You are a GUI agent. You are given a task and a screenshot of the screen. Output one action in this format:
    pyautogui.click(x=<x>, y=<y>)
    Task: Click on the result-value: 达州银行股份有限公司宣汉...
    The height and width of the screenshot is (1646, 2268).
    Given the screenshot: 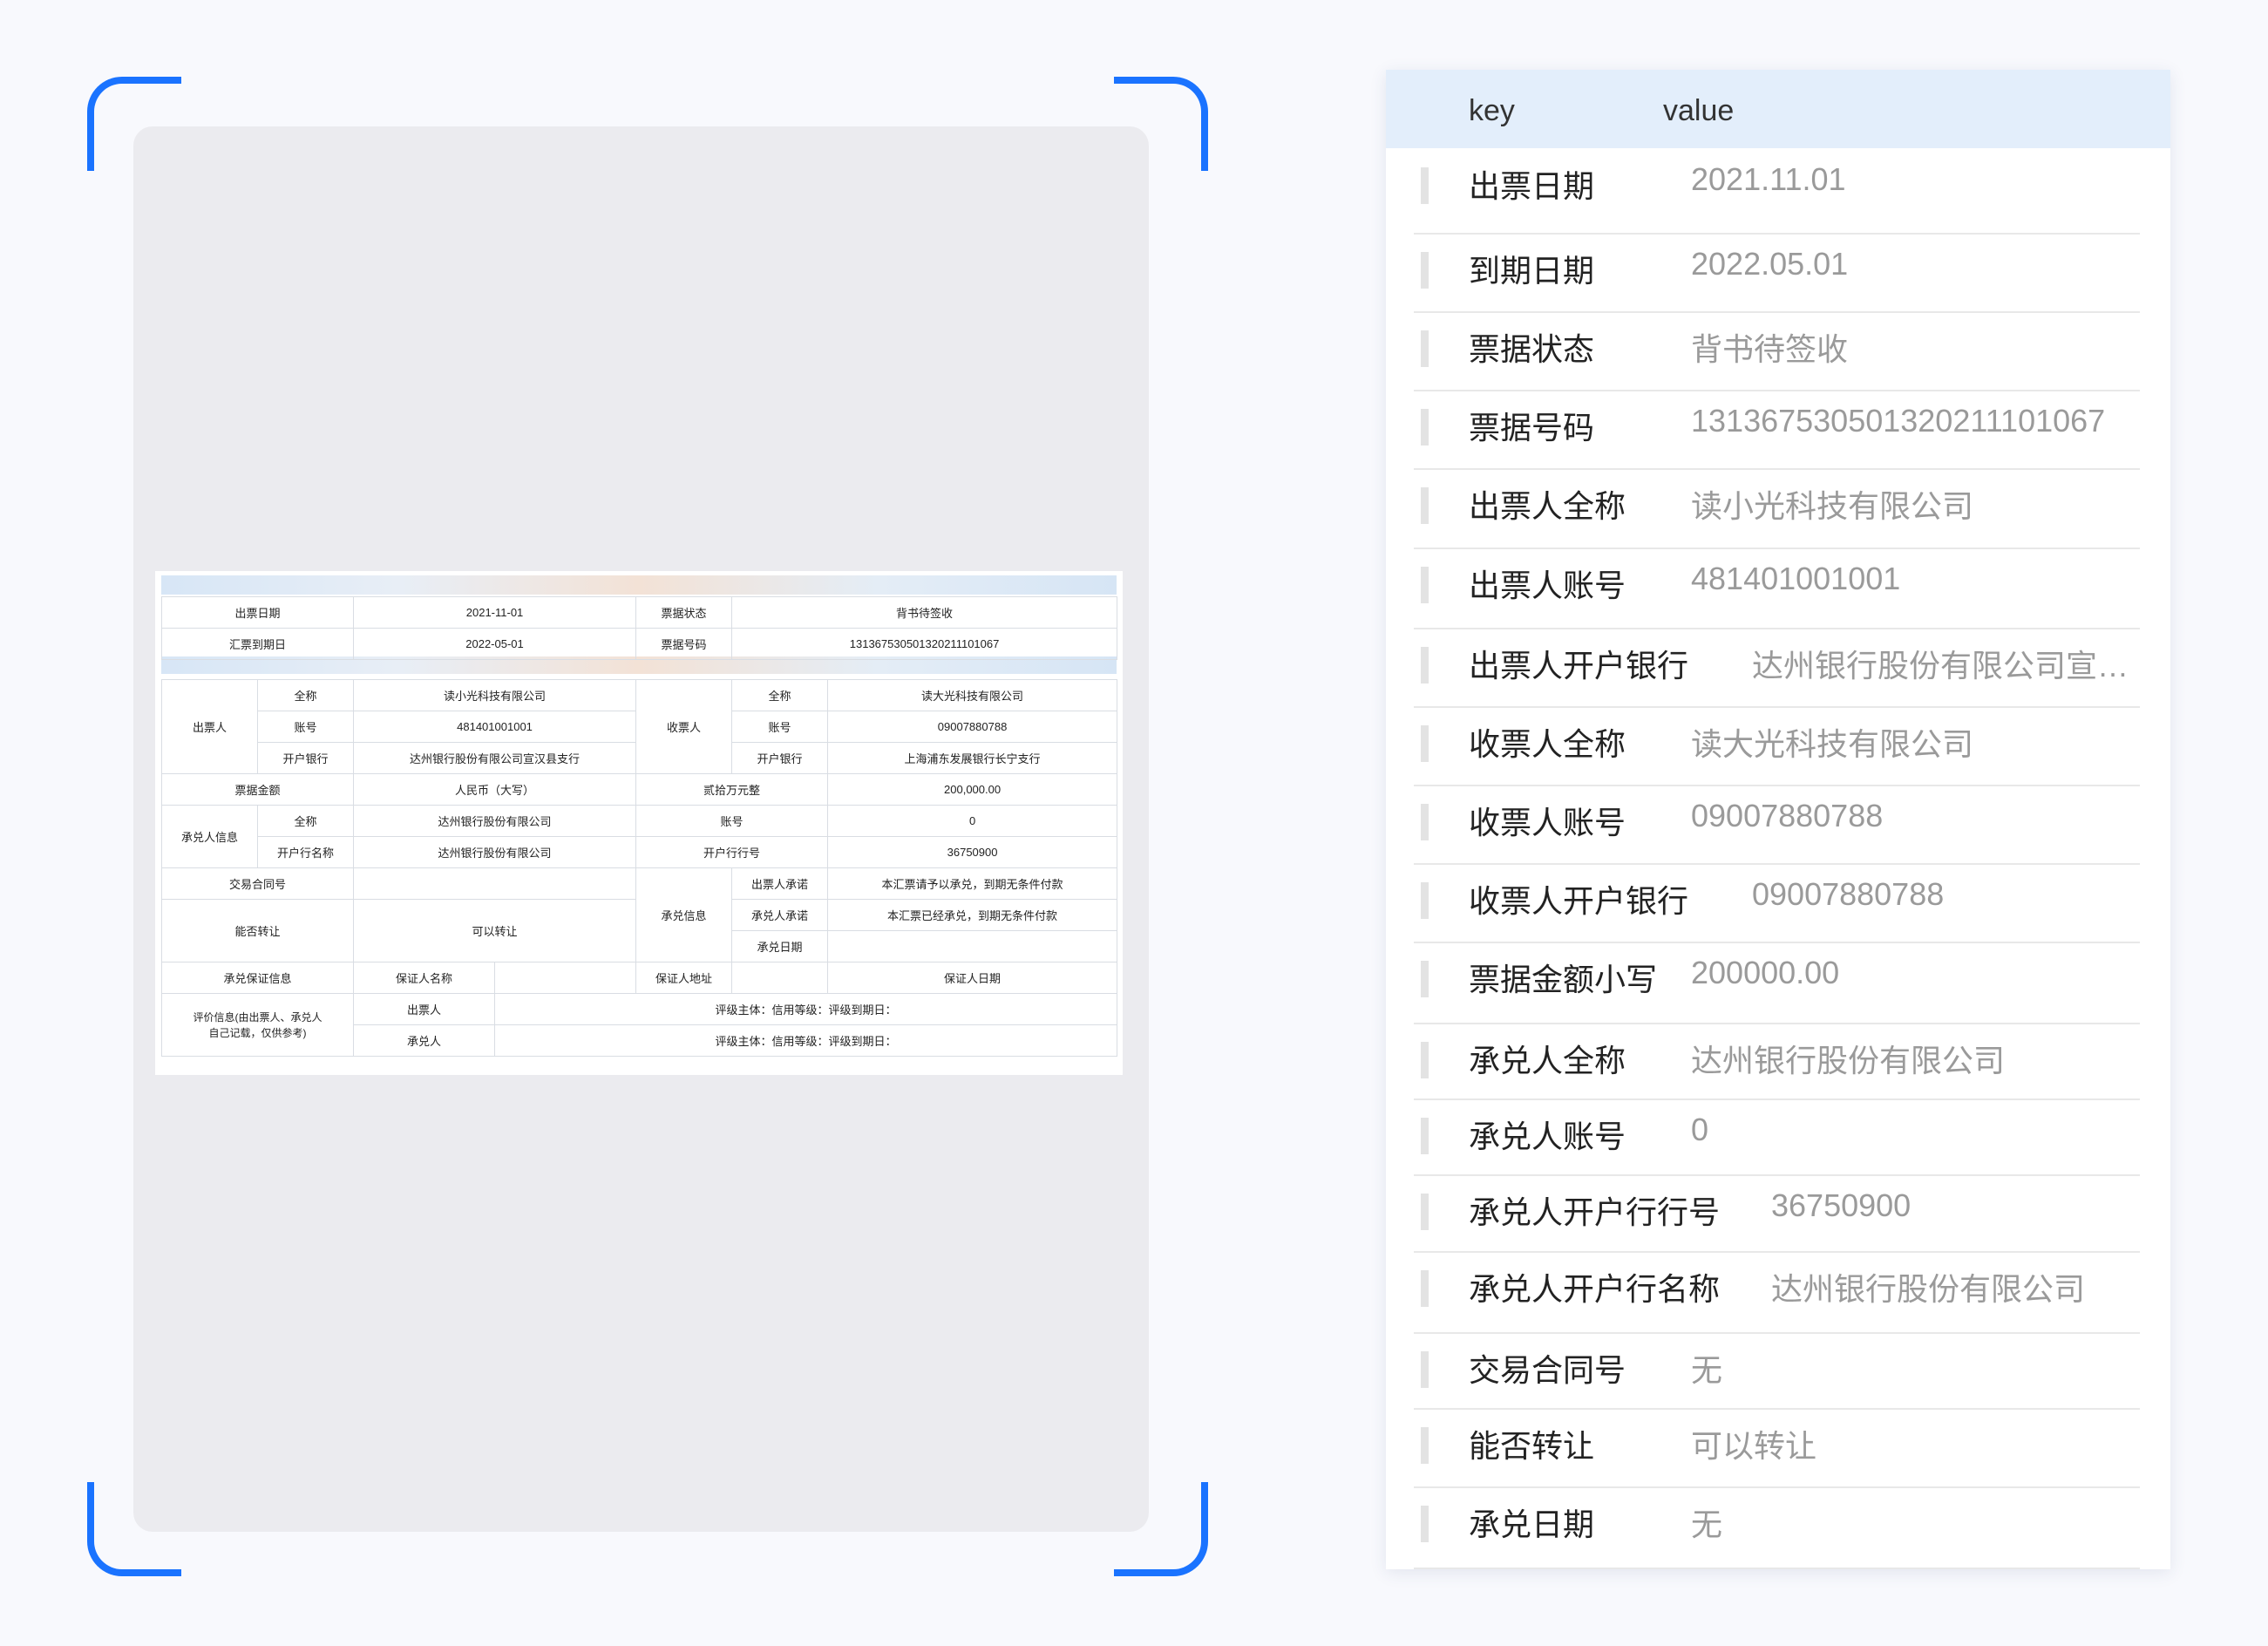 What is the action you would take?
    pyautogui.click(x=1944, y=666)
    